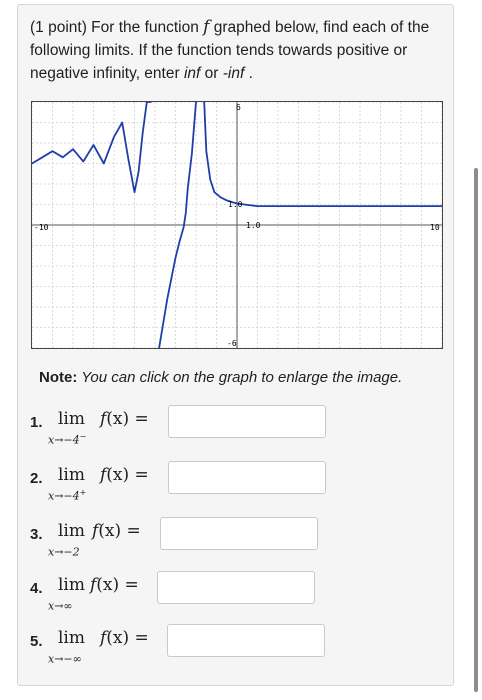 This screenshot has width=482, height=700. Describe the element at coordinates (36, 478) in the screenshot. I see `limit-number: 2.` at that location.